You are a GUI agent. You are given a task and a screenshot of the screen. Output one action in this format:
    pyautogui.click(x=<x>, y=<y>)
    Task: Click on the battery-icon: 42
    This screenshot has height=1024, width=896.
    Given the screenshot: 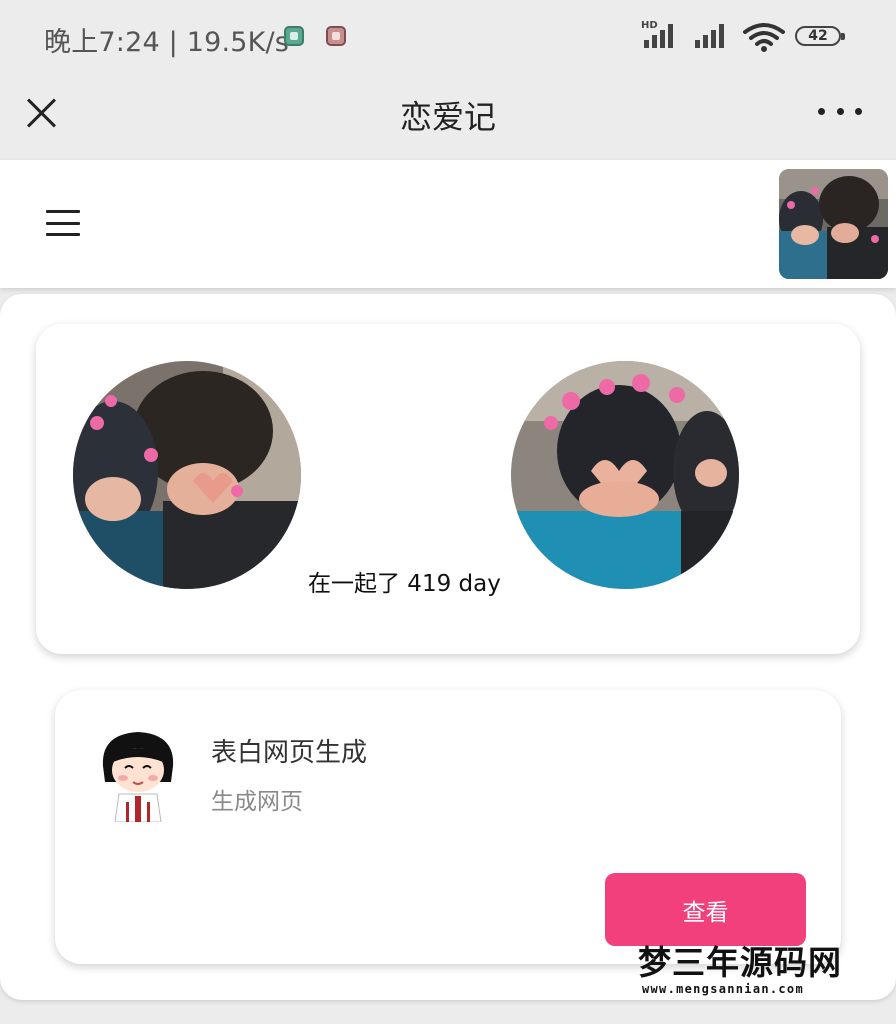 What is the action you would take?
    pyautogui.click(x=820, y=36)
    